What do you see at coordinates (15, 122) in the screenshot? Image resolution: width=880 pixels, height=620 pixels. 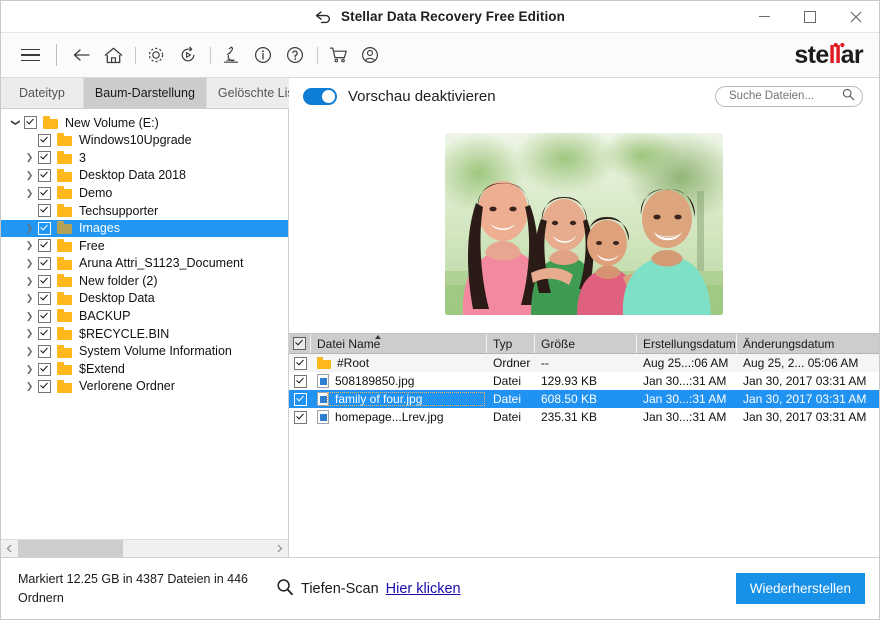 I see `chevron-down-icon: ❯` at bounding box center [15, 122].